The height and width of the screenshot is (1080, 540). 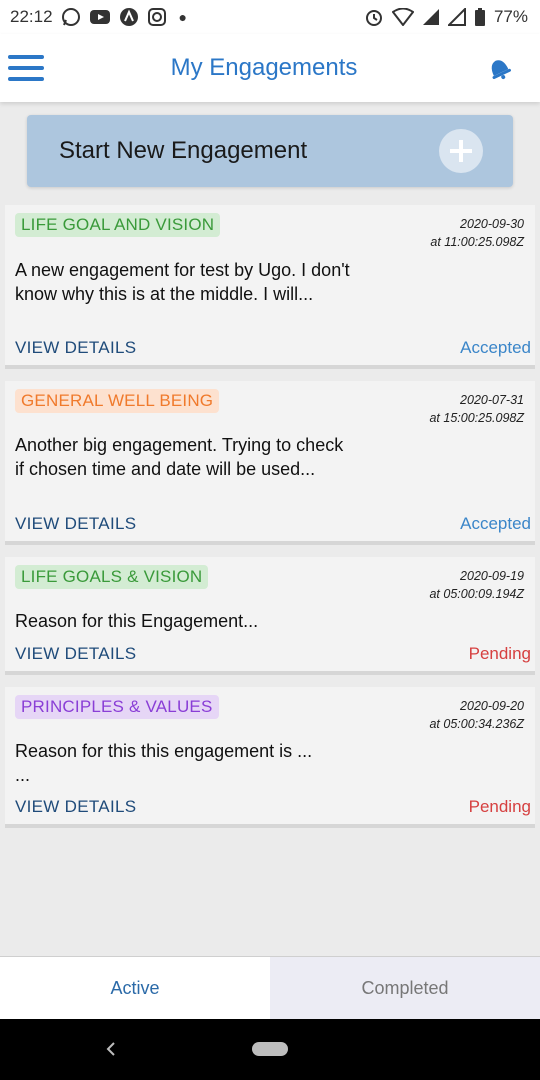 I want to click on engagement-date-day: 2020-07-31, so click(x=492, y=400).